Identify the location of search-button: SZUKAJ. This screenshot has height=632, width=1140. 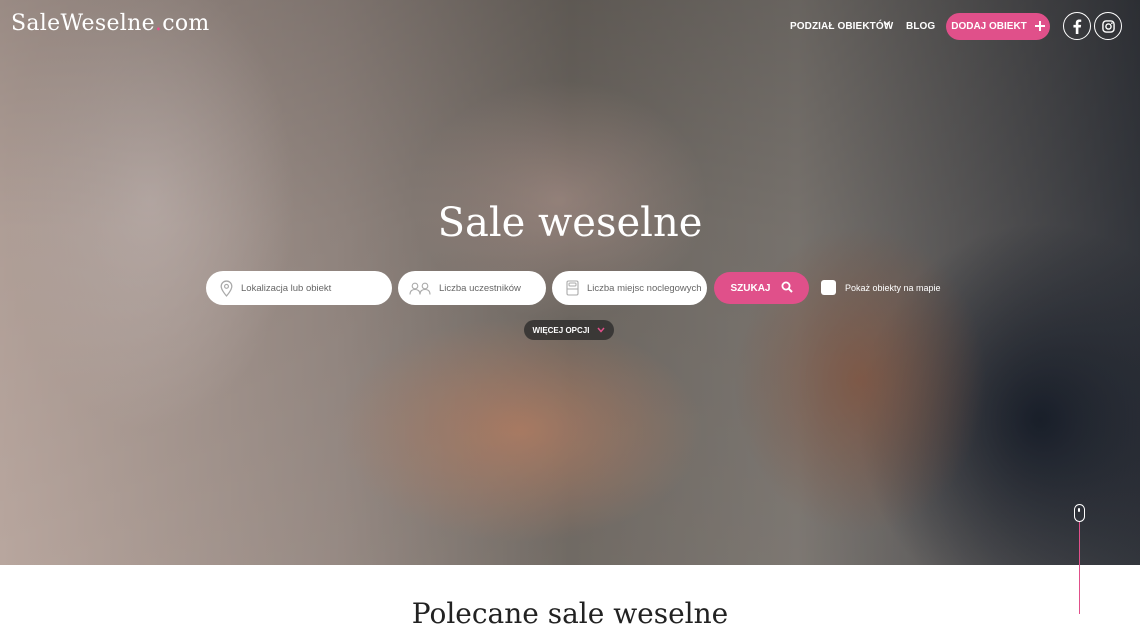
(761, 288).